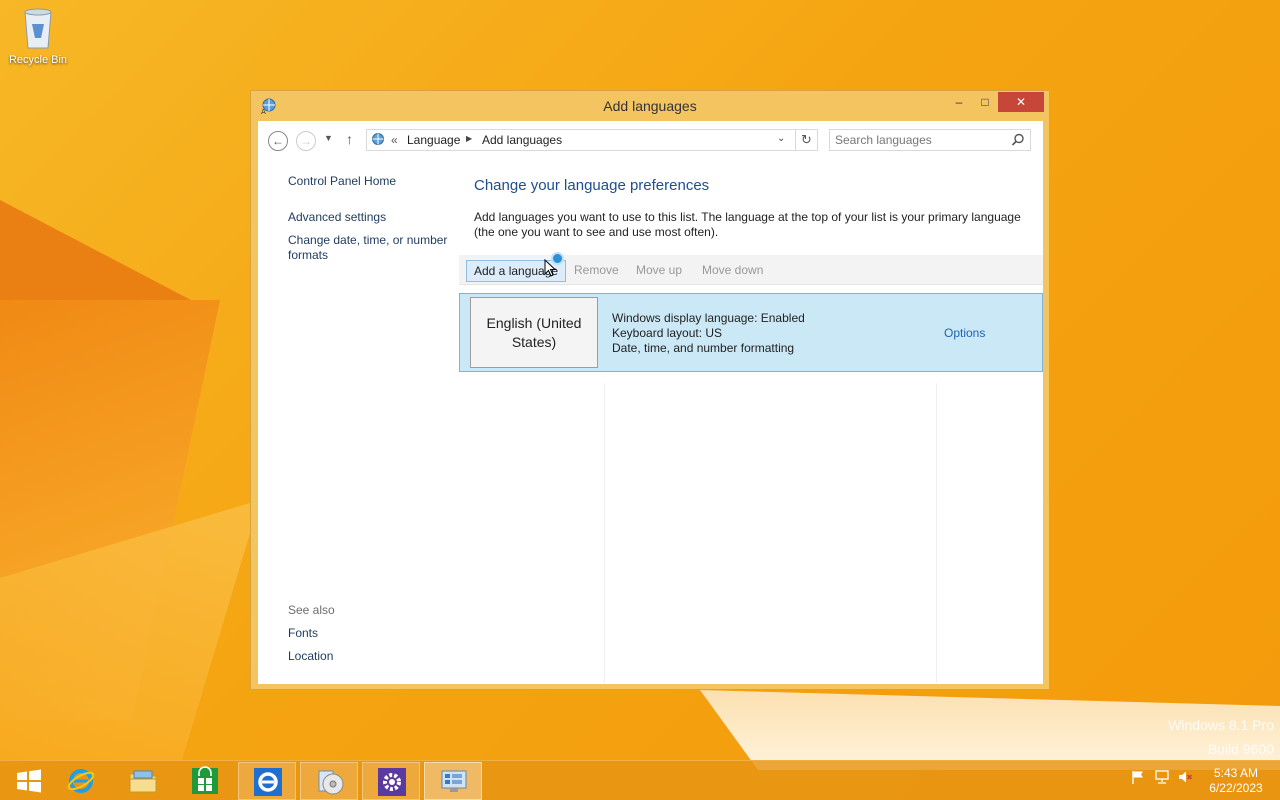 This screenshot has width=1280, height=800. I want to click on breadcrumb-overflow-icon: «, so click(394, 140).